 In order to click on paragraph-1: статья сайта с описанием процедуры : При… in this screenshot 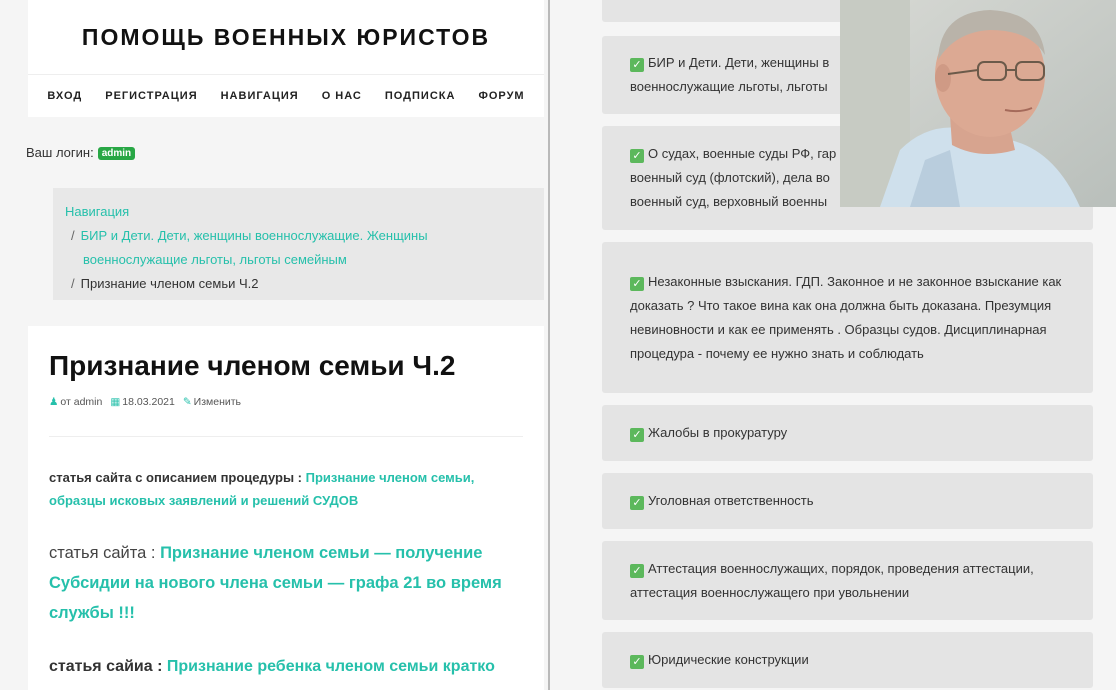, I will do `click(262, 489)`.